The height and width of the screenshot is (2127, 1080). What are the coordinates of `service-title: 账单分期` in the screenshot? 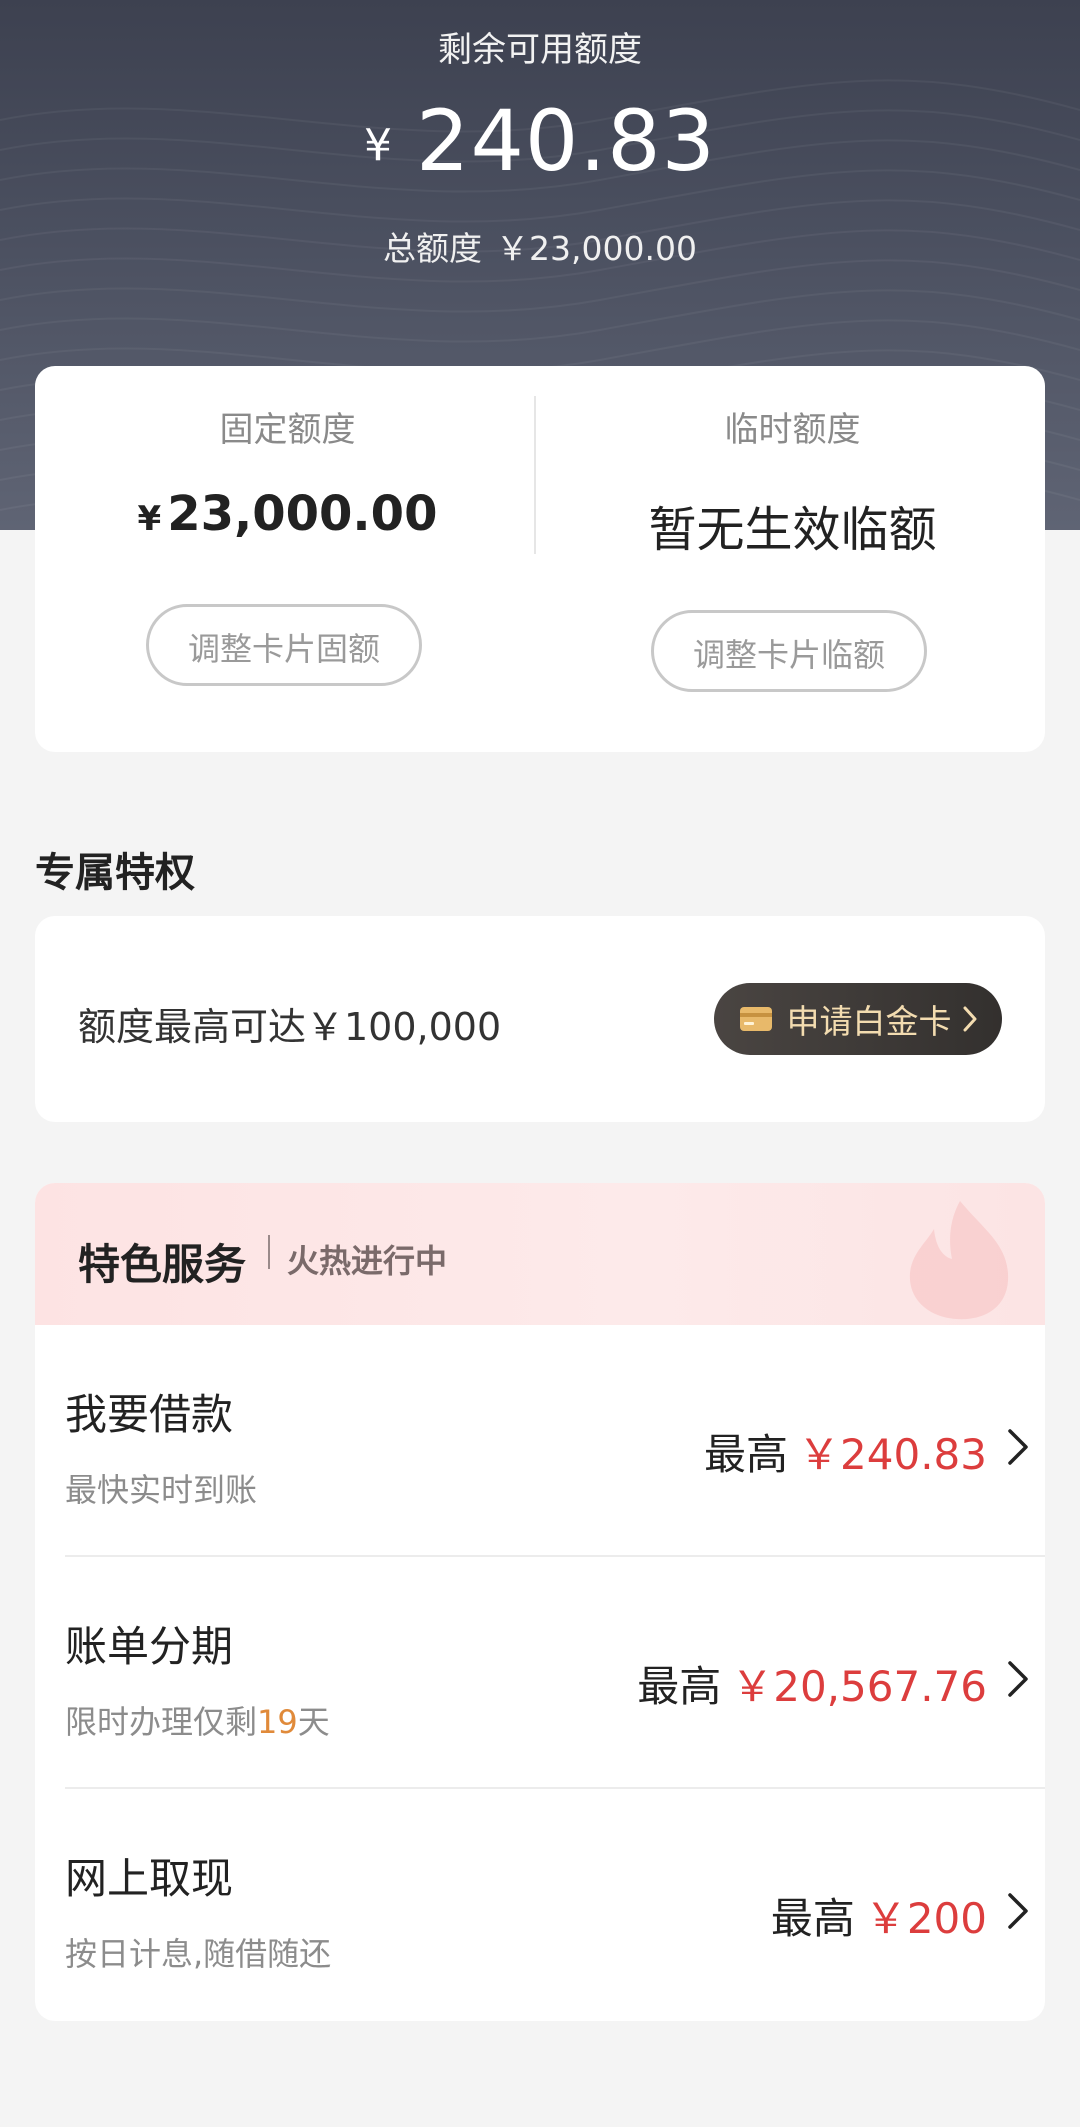 It's located at (149, 1646).